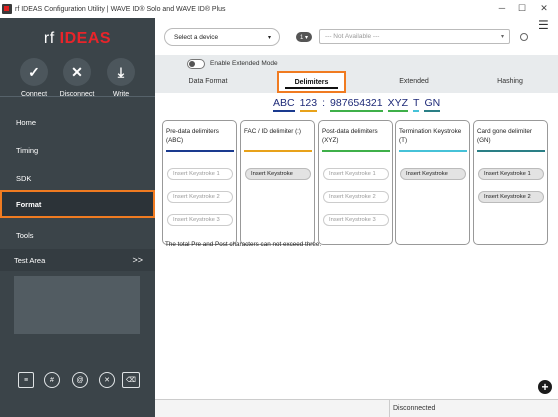 The image size is (558, 417). What do you see at coordinates (77, 178) in the screenshot?
I see `sidebar-item-sdk: SDK` at bounding box center [77, 178].